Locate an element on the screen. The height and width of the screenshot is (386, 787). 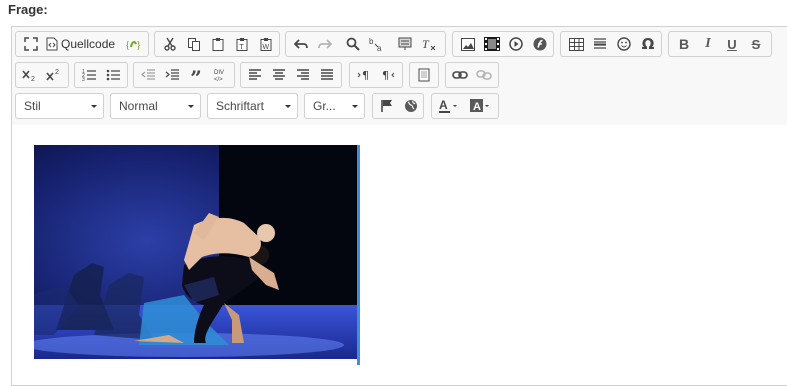
indent-icon is located at coordinates (172, 75).